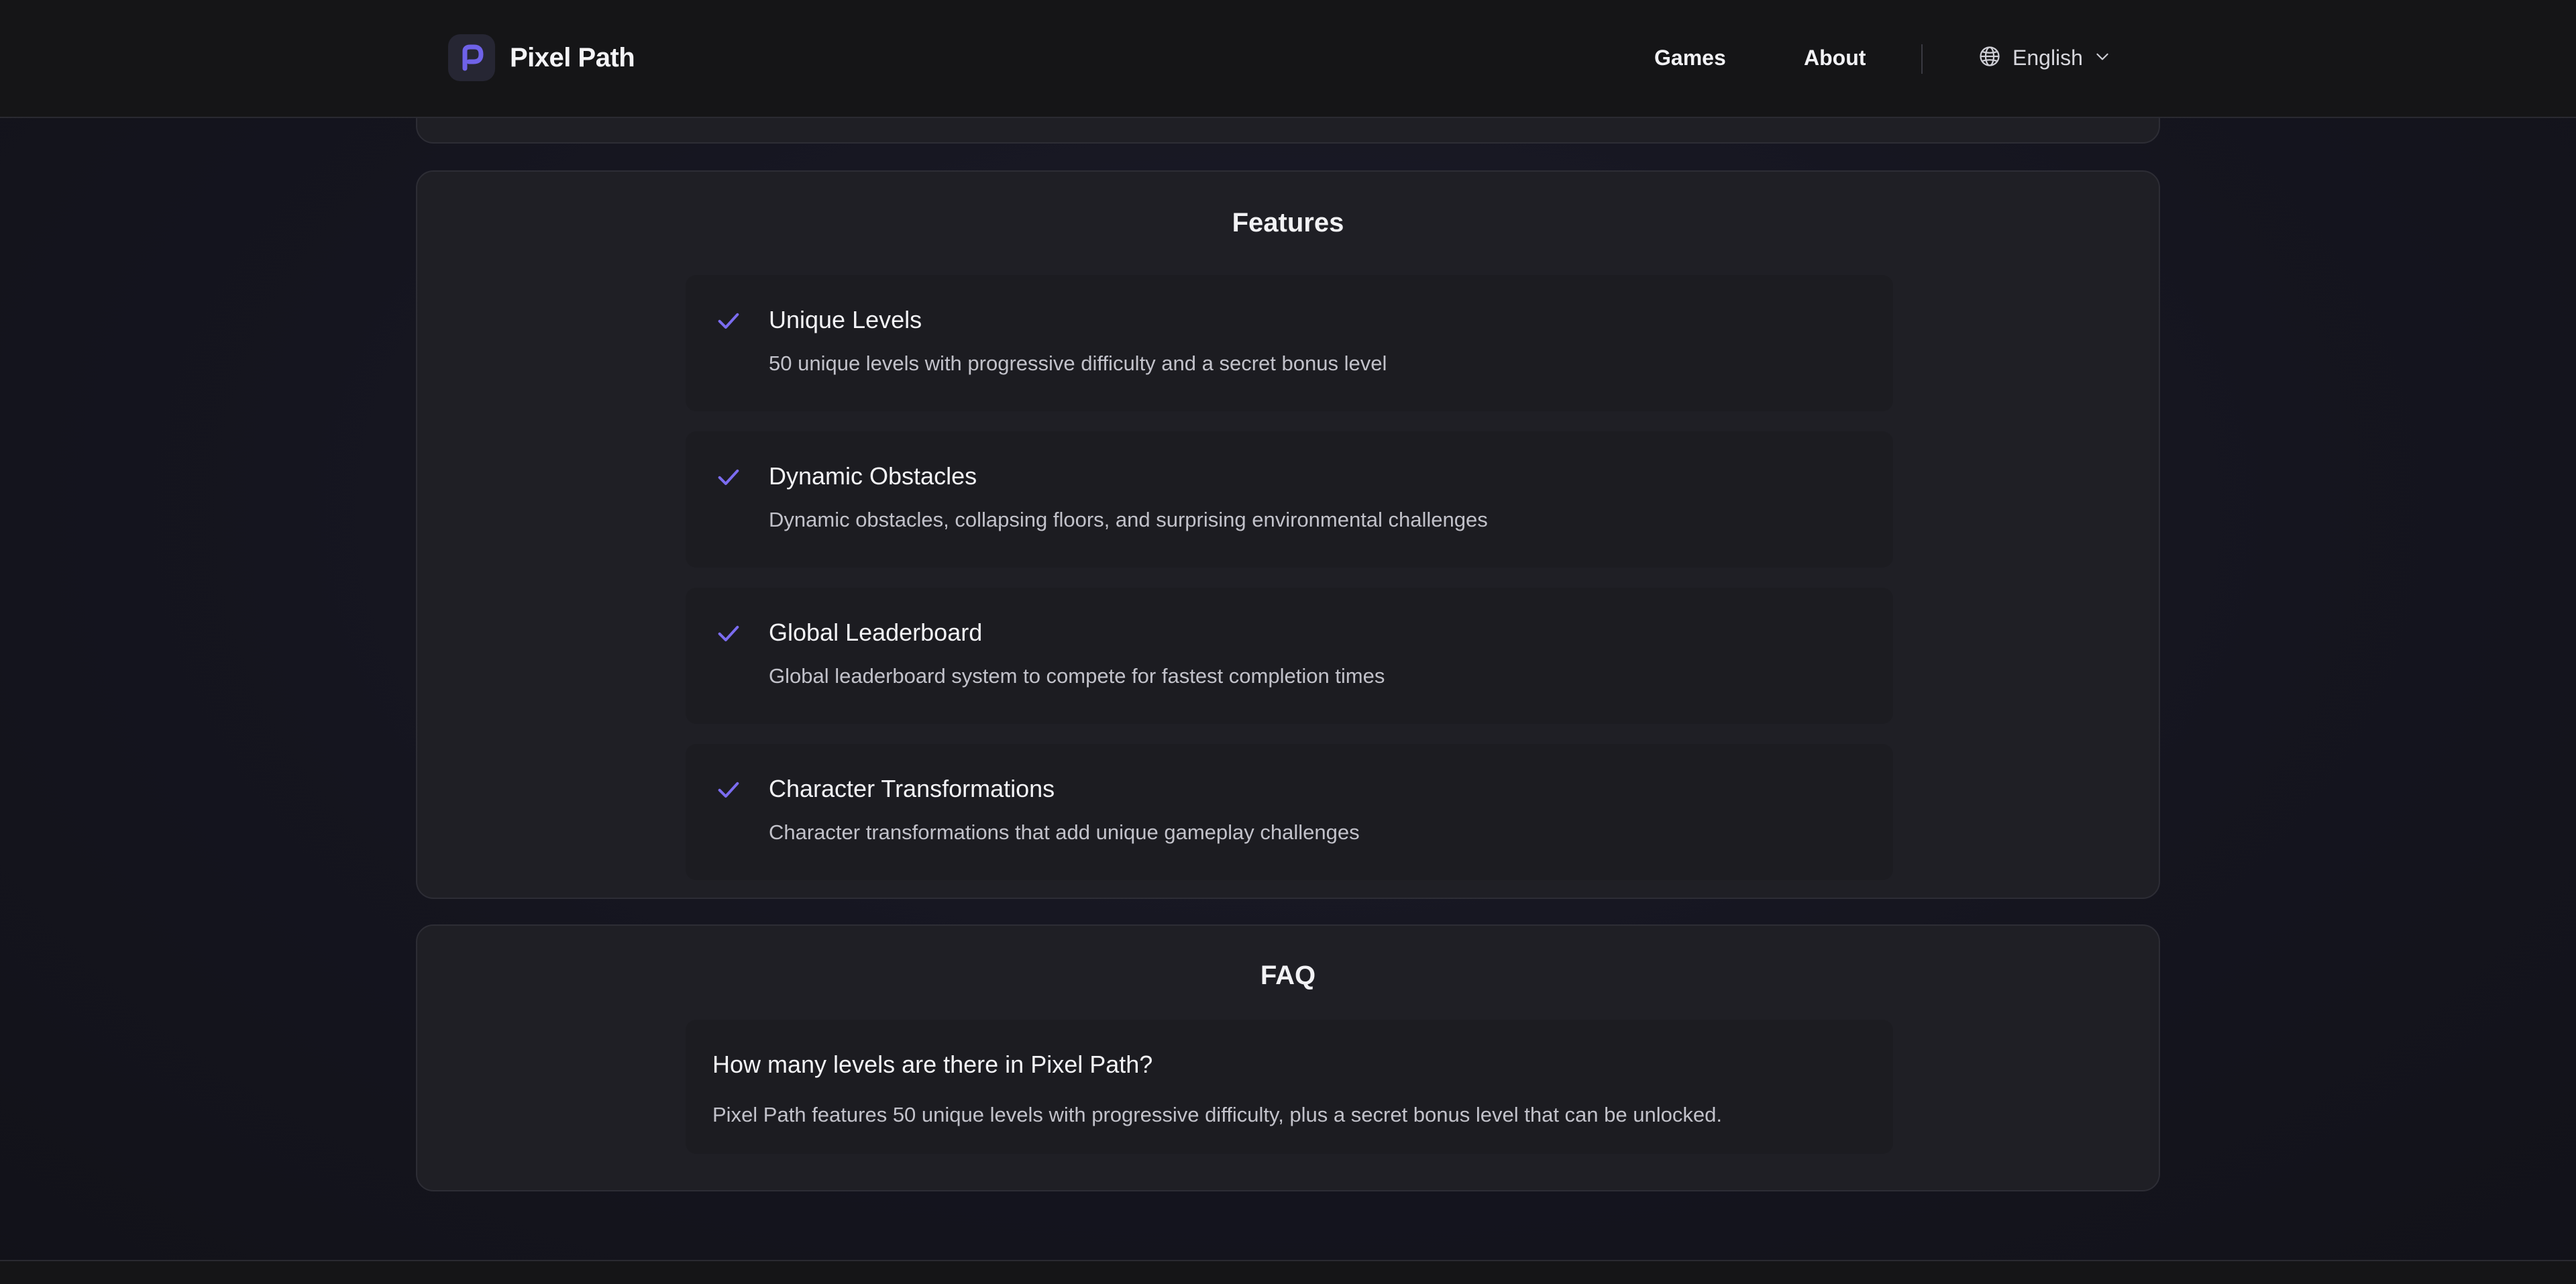 The image size is (2576, 1284). I want to click on nav-games: Games, so click(1690, 58).